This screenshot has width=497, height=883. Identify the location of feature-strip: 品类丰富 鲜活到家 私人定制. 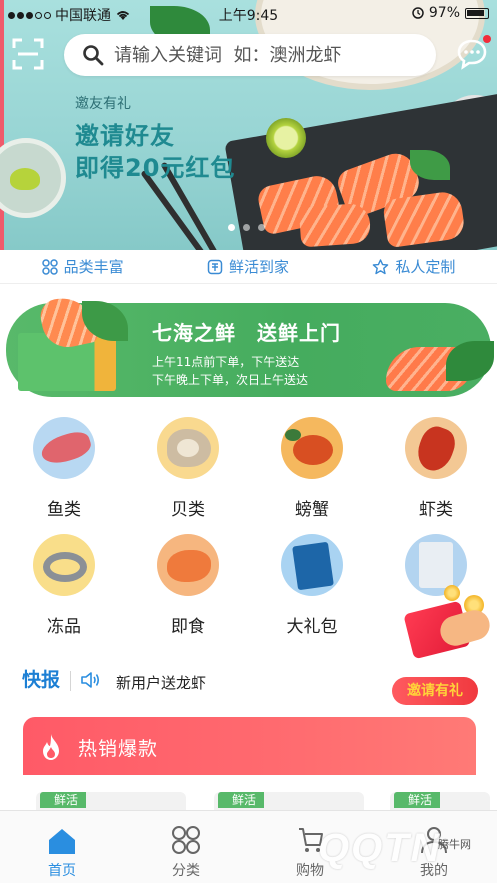
(248, 267).